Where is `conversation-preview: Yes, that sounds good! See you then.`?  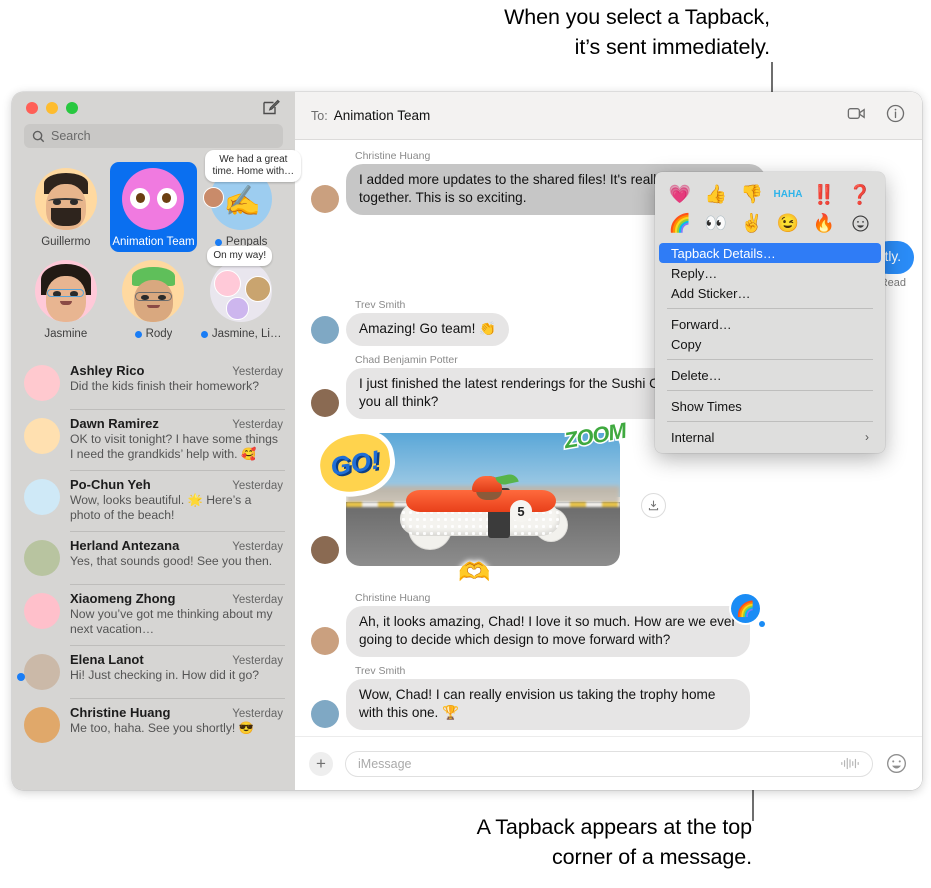
conversation-preview: Yes, that sounds good! See you then. is located at coordinates (171, 561).